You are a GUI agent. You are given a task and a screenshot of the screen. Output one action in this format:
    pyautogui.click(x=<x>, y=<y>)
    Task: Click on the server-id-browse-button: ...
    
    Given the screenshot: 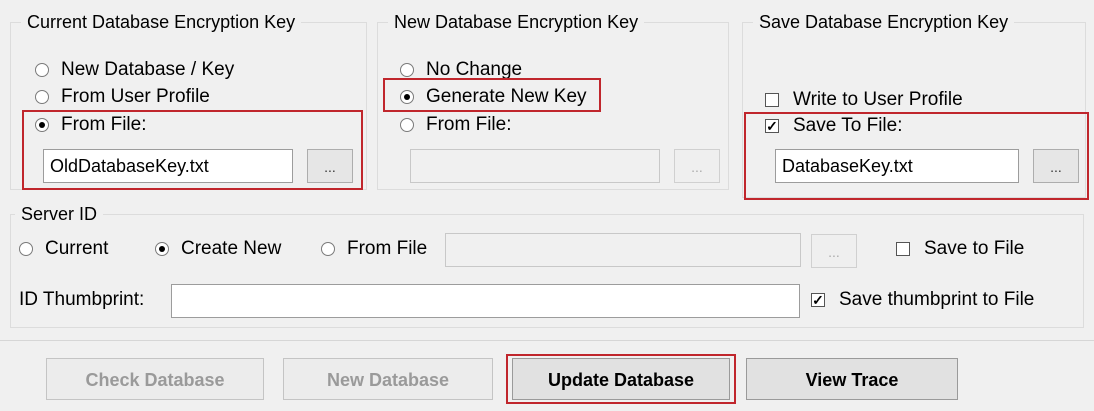 What is the action you would take?
    pyautogui.click(x=834, y=251)
    